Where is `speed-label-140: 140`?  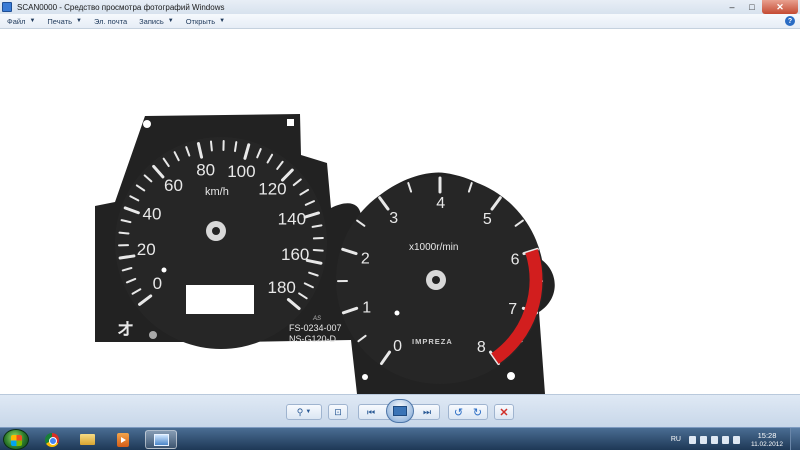 speed-label-140: 140 is located at coordinates (292, 219).